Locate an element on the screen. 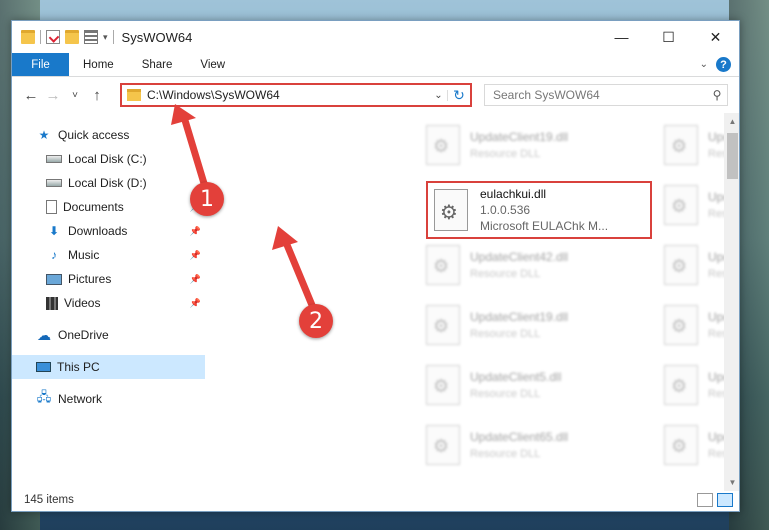 This screenshot has height=530, width=769. tiles-view-icon is located at coordinates (725, 500).